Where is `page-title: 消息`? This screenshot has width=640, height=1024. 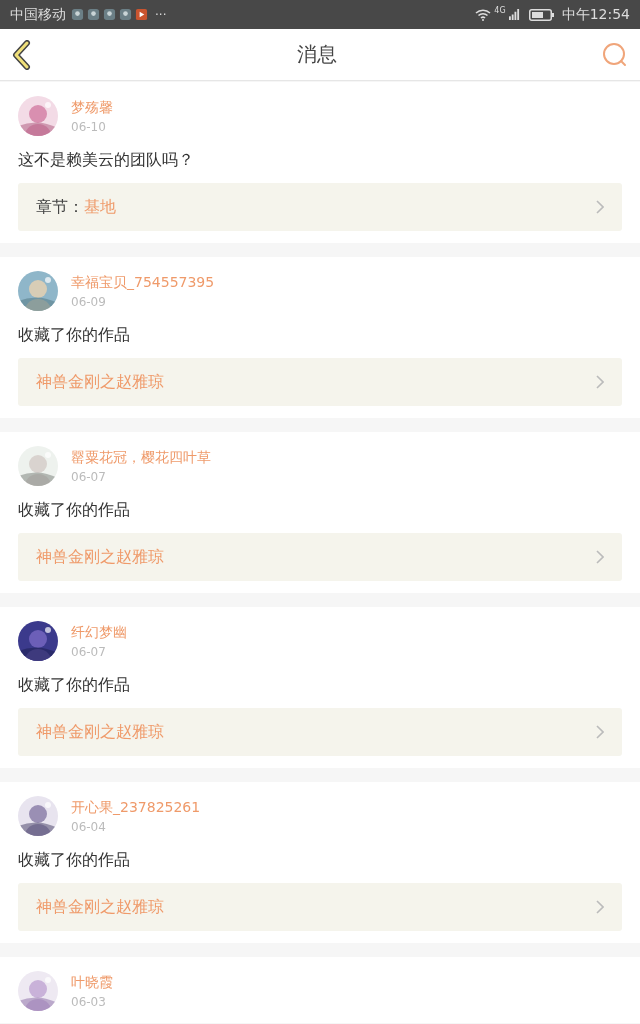 page-title: 消息 is located at coordinates (317, 54).